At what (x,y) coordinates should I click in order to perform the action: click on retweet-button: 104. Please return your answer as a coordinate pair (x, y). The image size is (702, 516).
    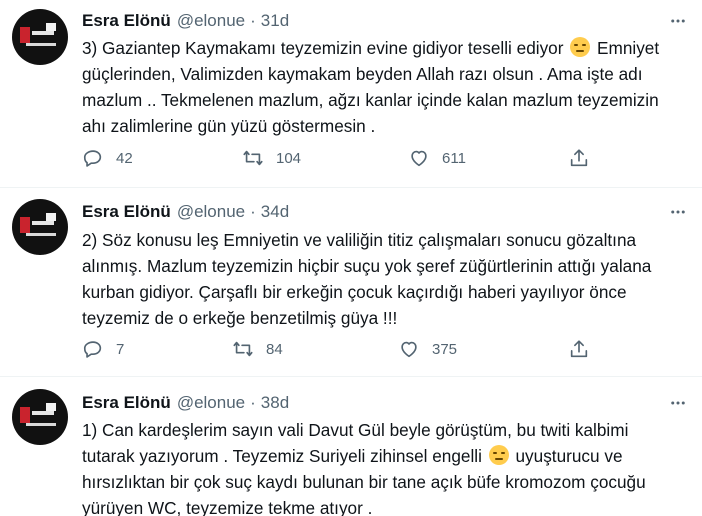
    Looking at the image, I should click on (271, 158).